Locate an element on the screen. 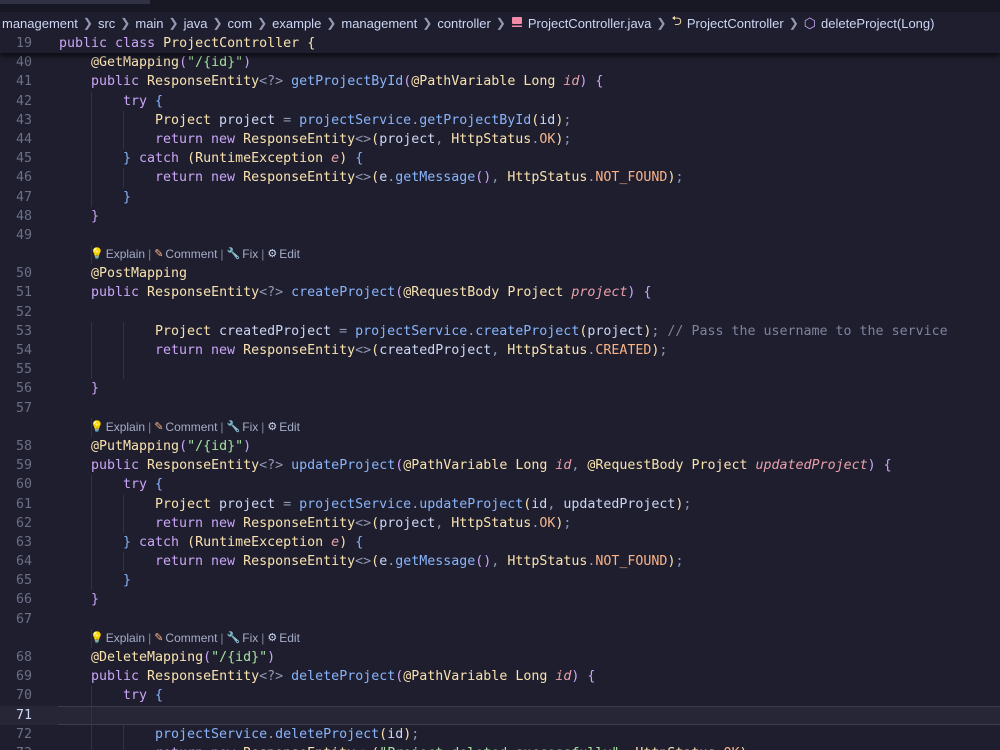 This screenshot has height=750, width=1000. breadcrumb-item-java: java is located at coordinates (196, 23).